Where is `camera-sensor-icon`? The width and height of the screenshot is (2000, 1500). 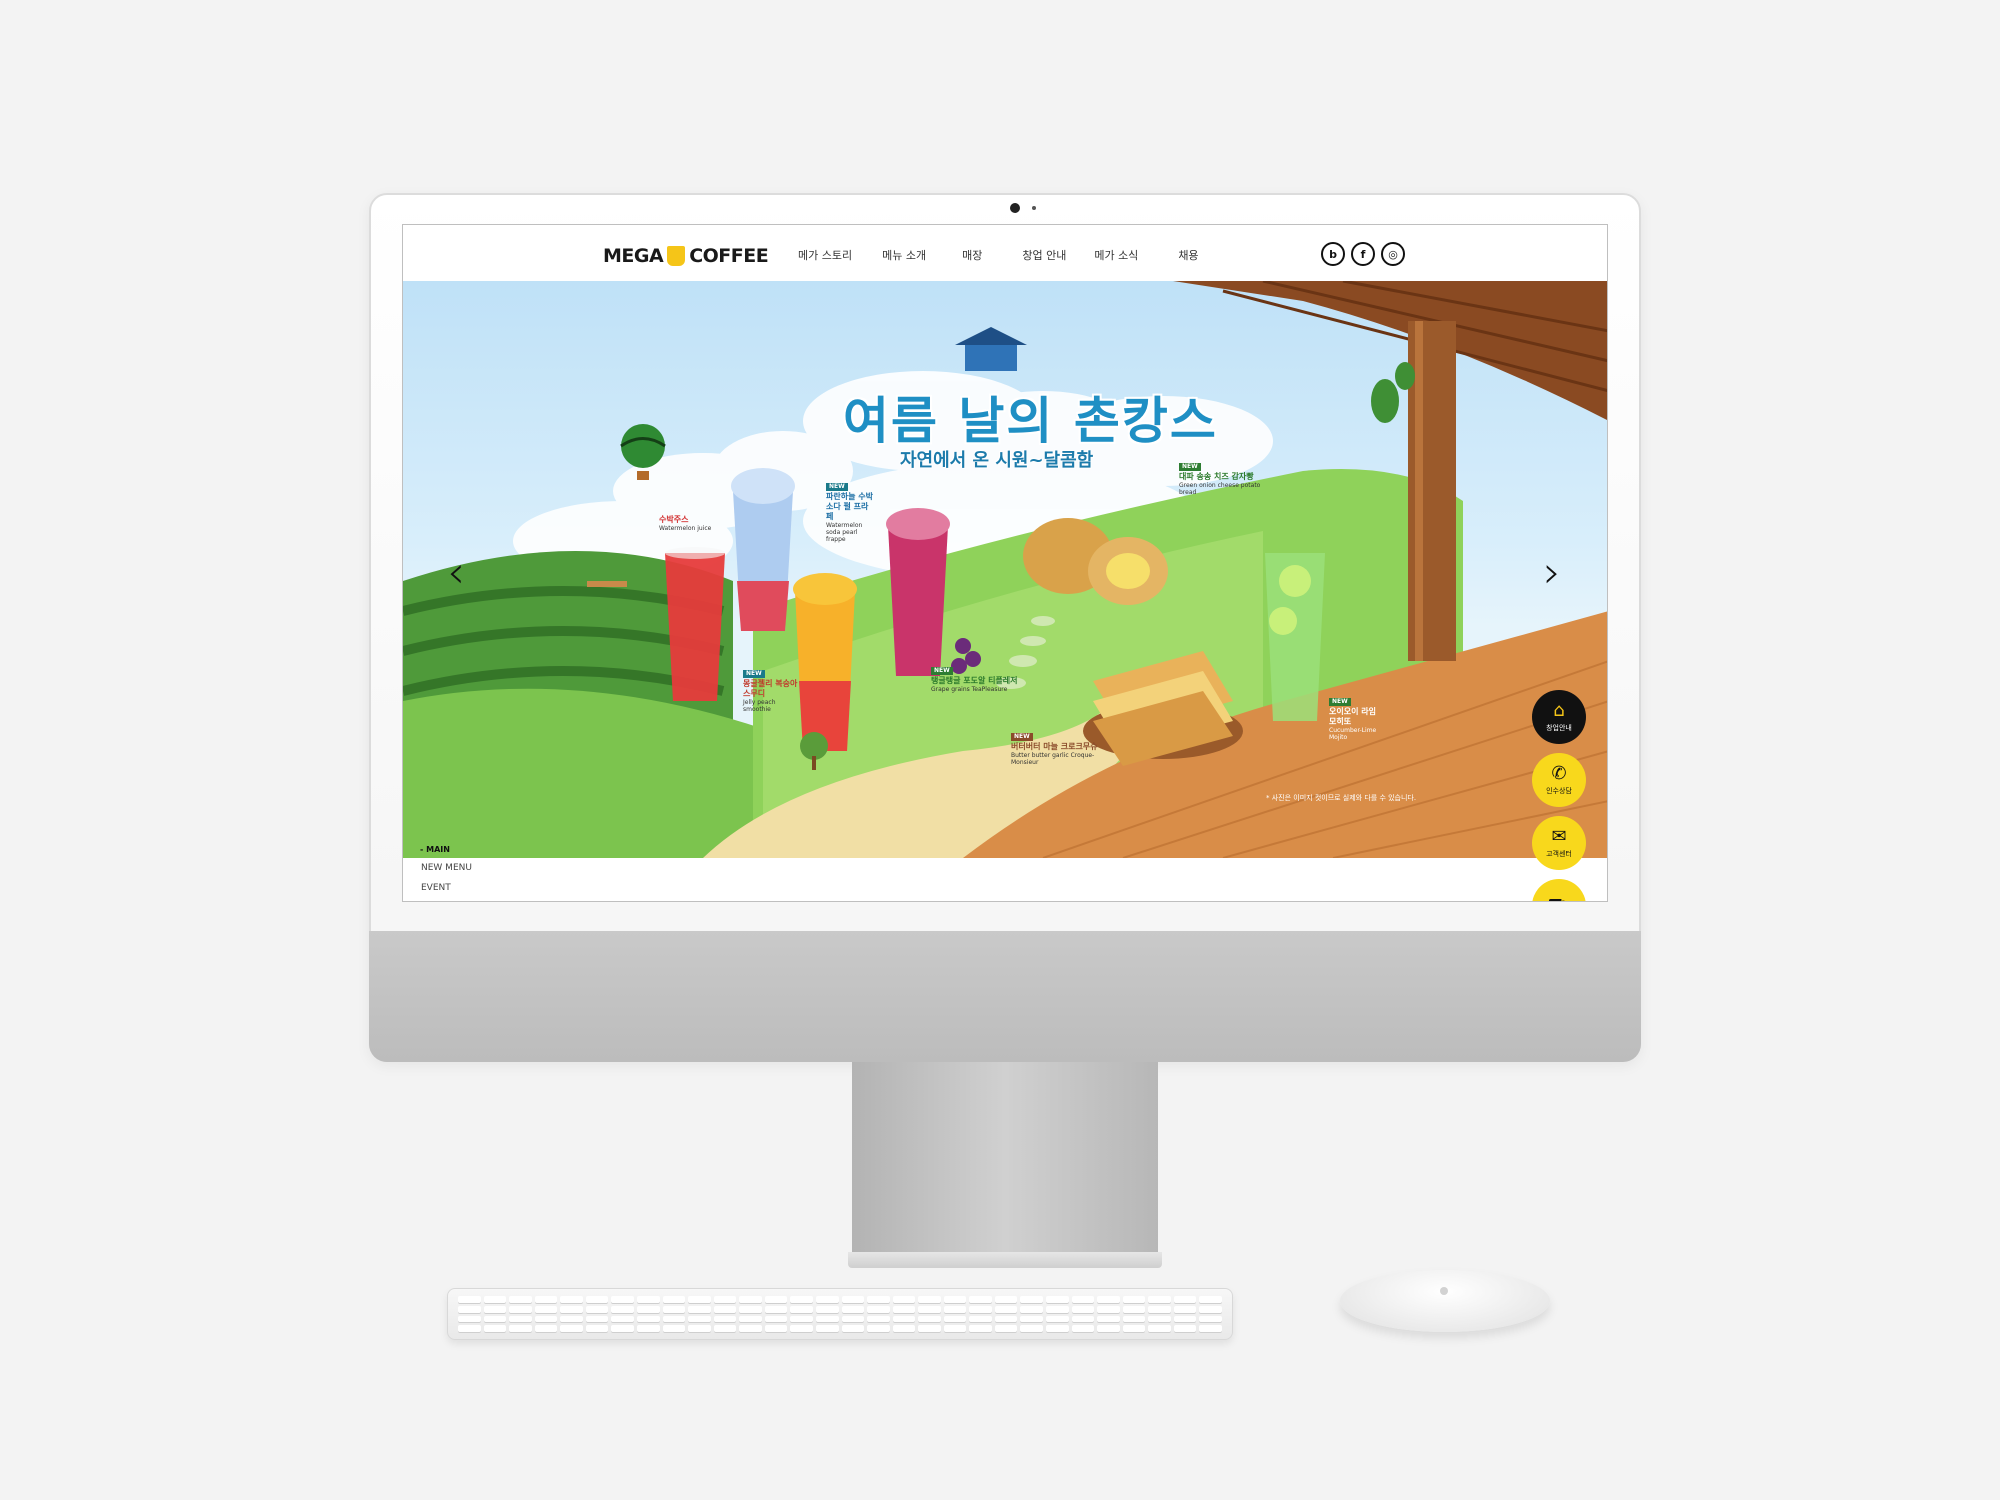
camera-sensor-icon is located at coordinates (1034, 208).